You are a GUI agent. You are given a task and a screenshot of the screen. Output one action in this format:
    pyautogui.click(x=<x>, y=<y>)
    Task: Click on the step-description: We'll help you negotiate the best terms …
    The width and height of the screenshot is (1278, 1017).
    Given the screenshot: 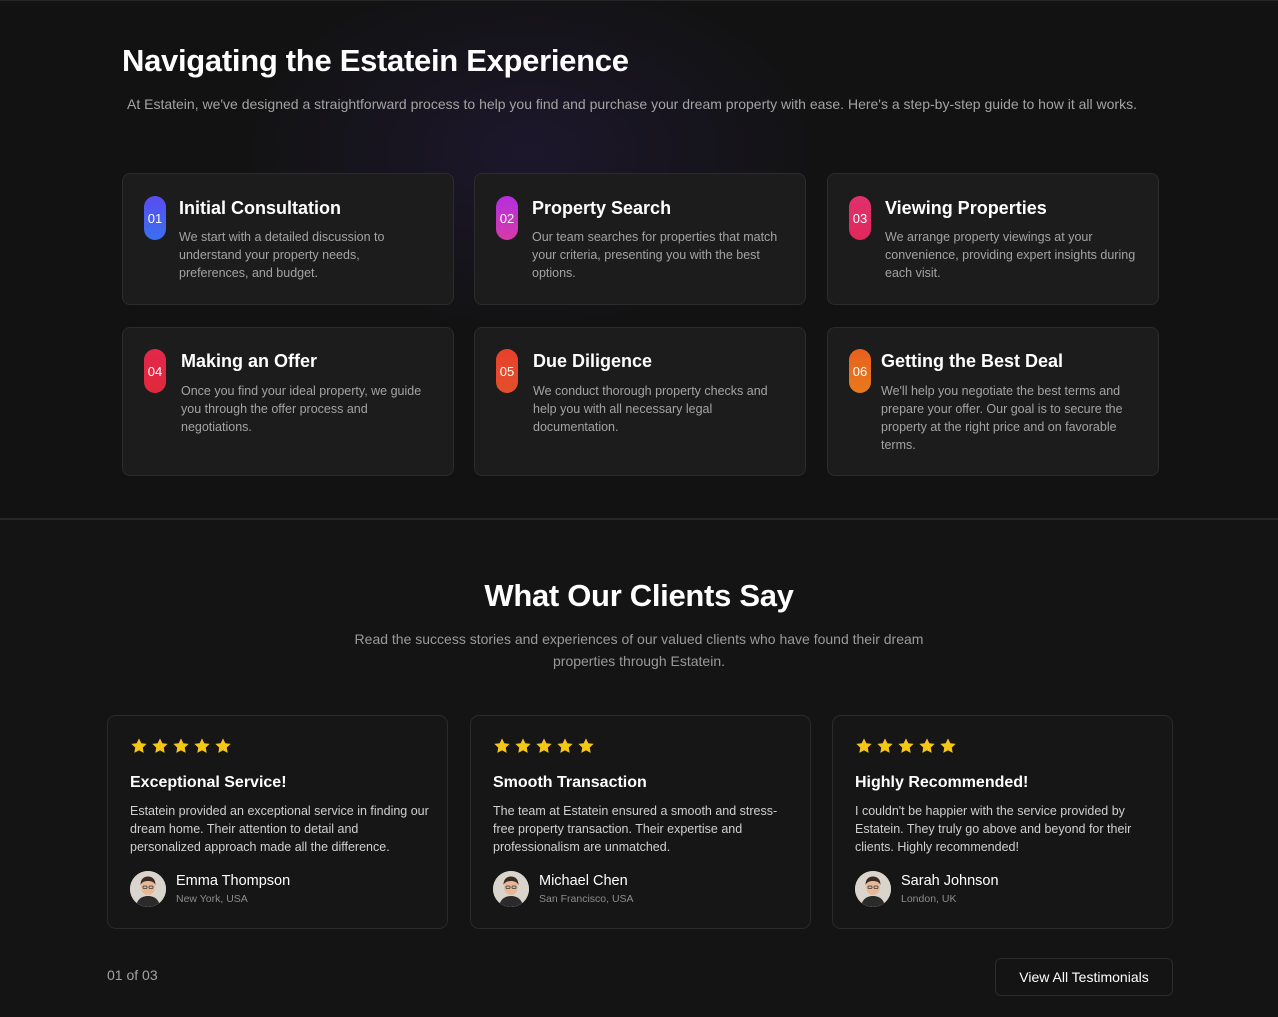 What is the action you would take?
    pyautogui.click(x=1002, y=418)
    